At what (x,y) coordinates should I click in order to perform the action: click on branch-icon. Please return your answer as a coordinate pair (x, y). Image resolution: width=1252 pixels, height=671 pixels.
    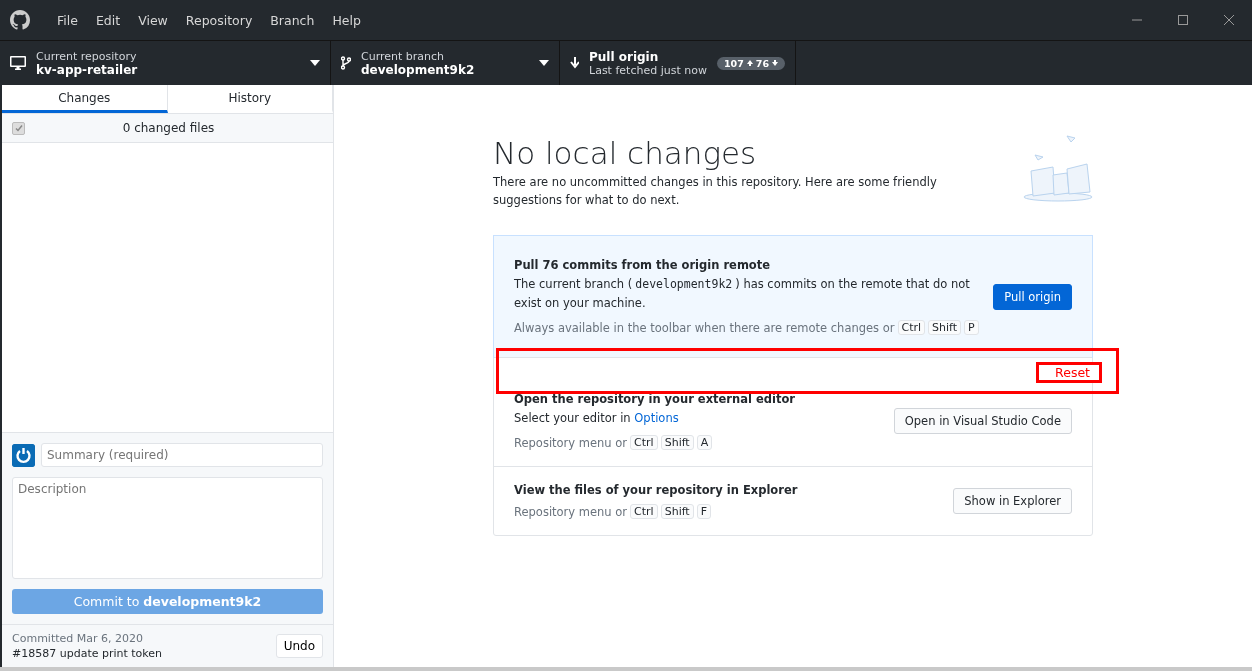
    Looking at the image, I should click on (346, 63).